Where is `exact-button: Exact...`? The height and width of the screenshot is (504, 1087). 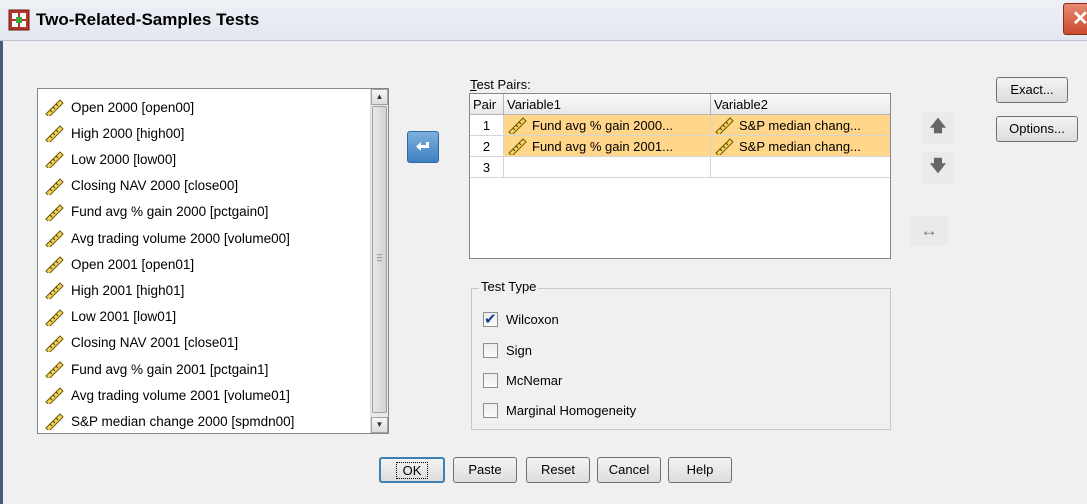 exact-button: Exact... is located at coordinates (1032, 90).